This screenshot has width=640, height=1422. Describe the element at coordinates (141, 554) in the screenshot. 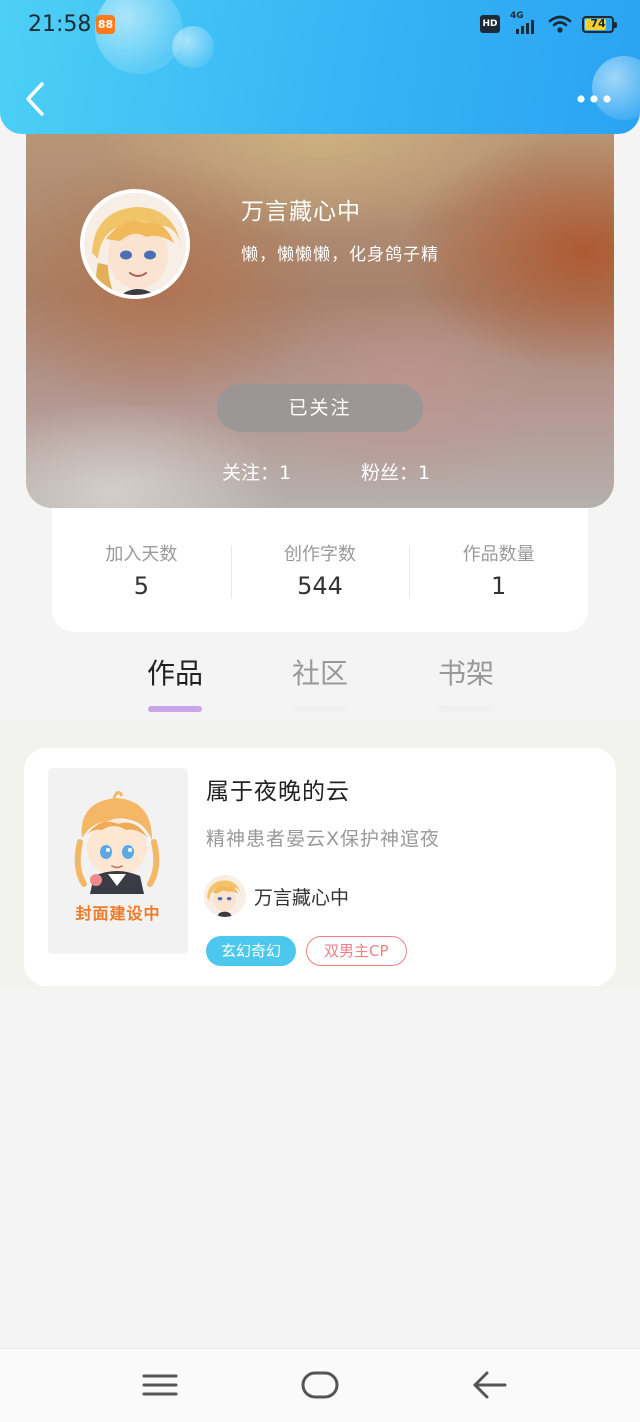

I see `stat-label: 加入天数` at that location.